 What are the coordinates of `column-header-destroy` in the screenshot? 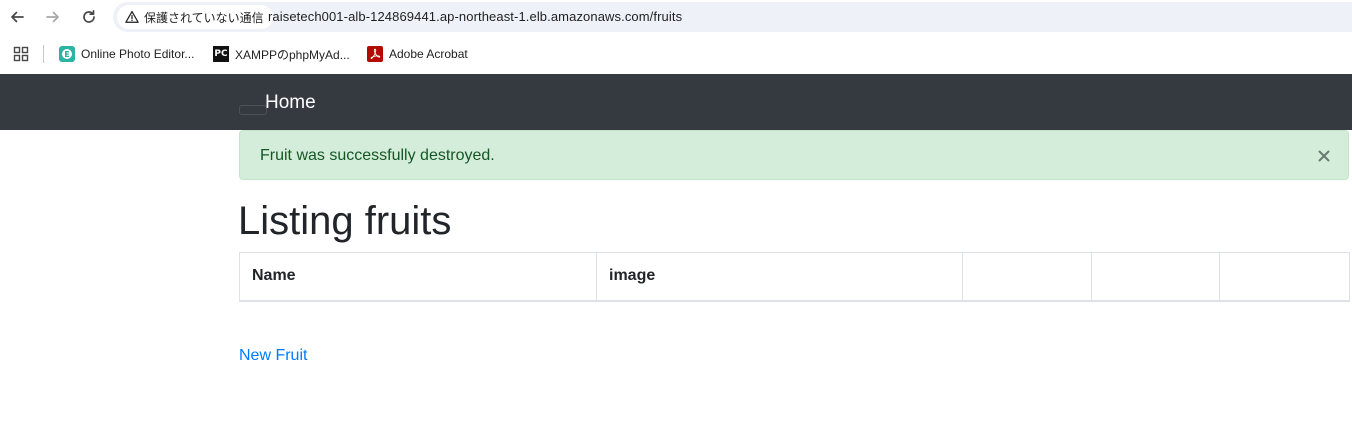 It's located at (1284, 277).